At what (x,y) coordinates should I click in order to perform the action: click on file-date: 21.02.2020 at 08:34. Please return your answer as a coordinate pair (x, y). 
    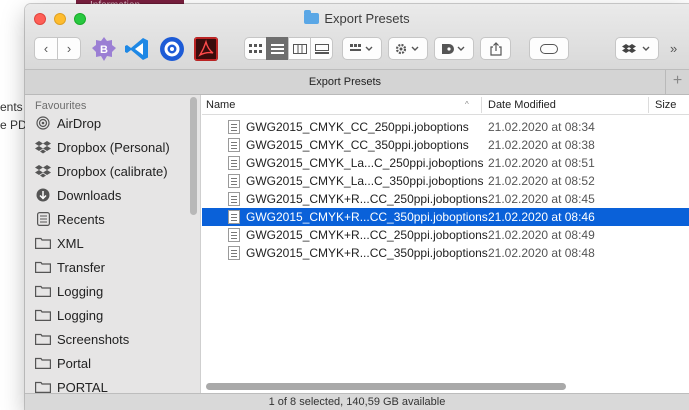
    Looking at the image, I should click on (541, 127).